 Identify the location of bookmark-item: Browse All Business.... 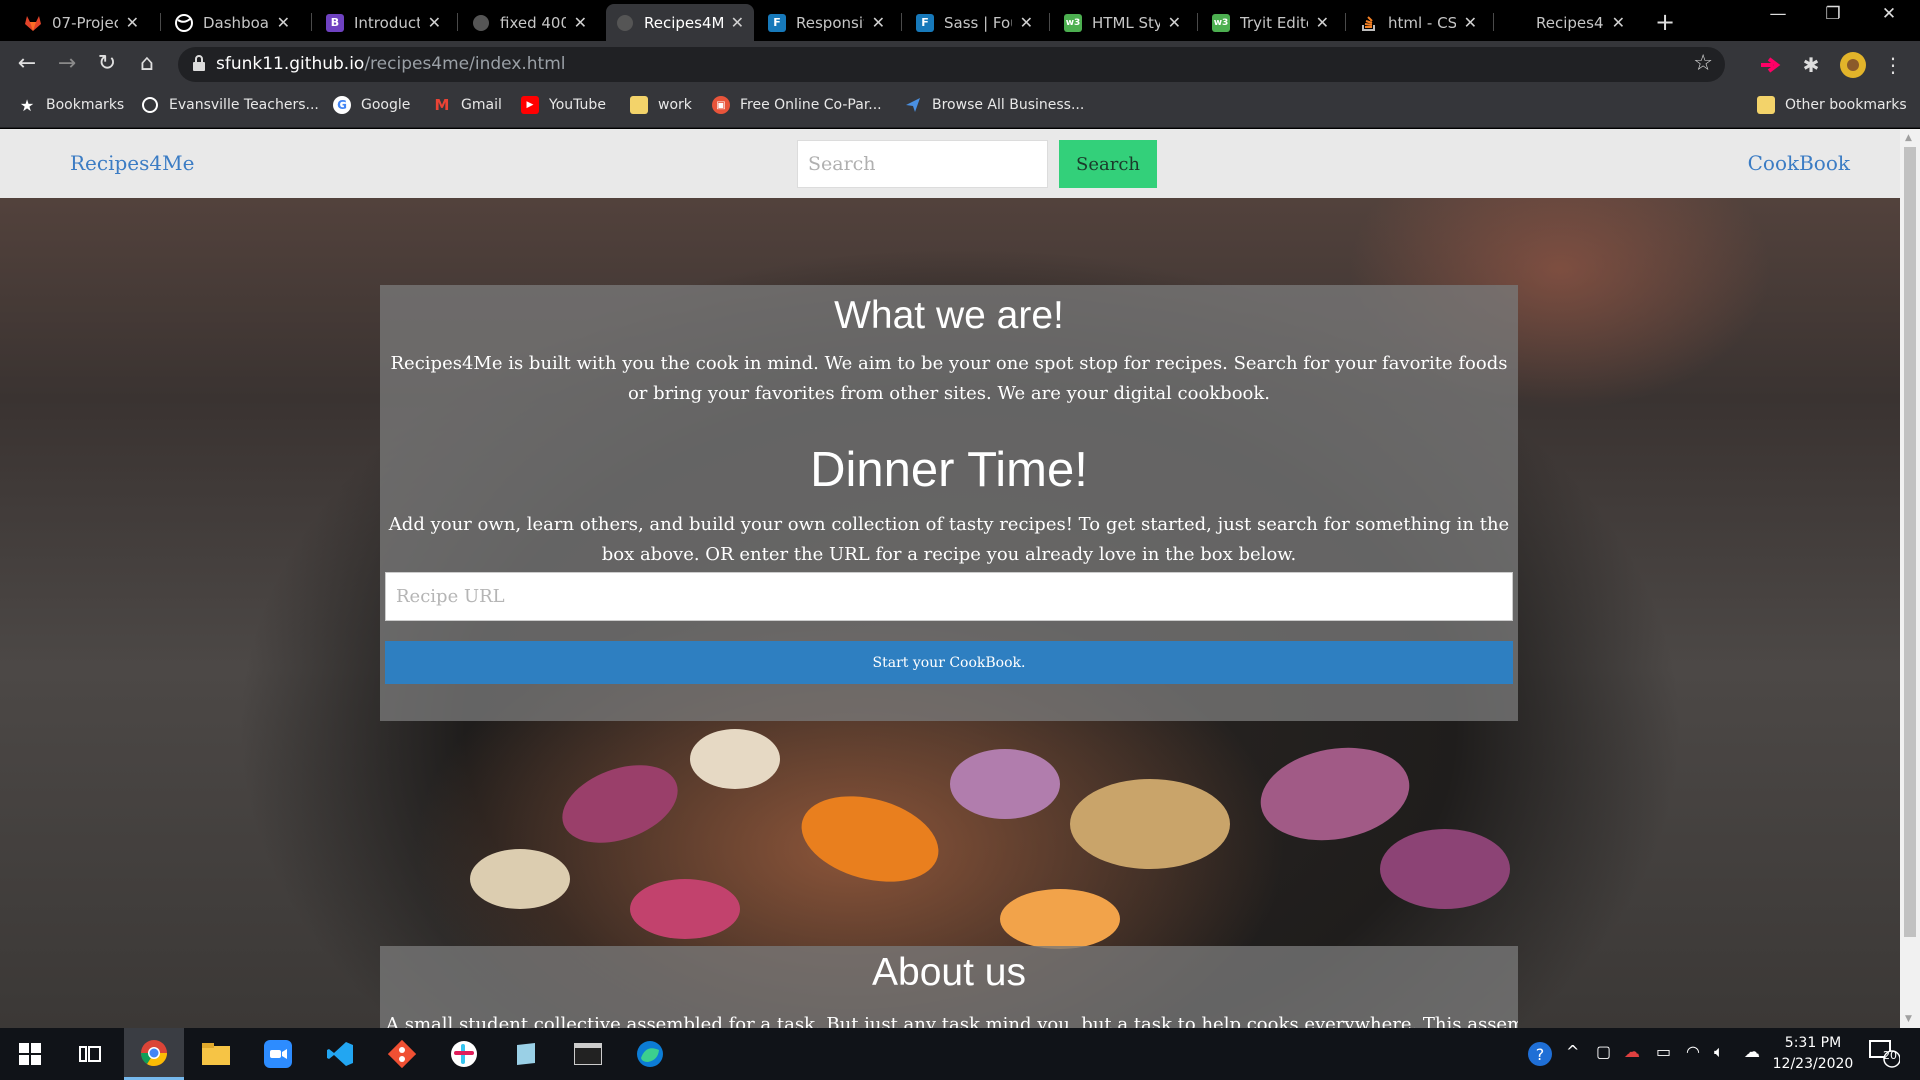
(994, 105).